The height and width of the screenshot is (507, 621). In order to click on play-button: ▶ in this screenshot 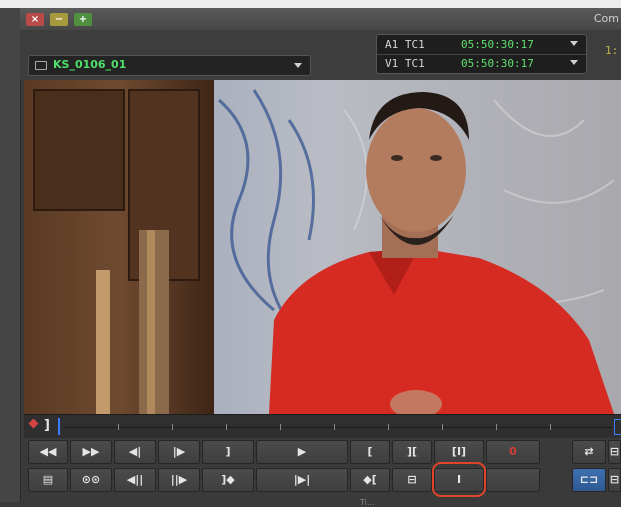, I will do `click(302, 452)`.